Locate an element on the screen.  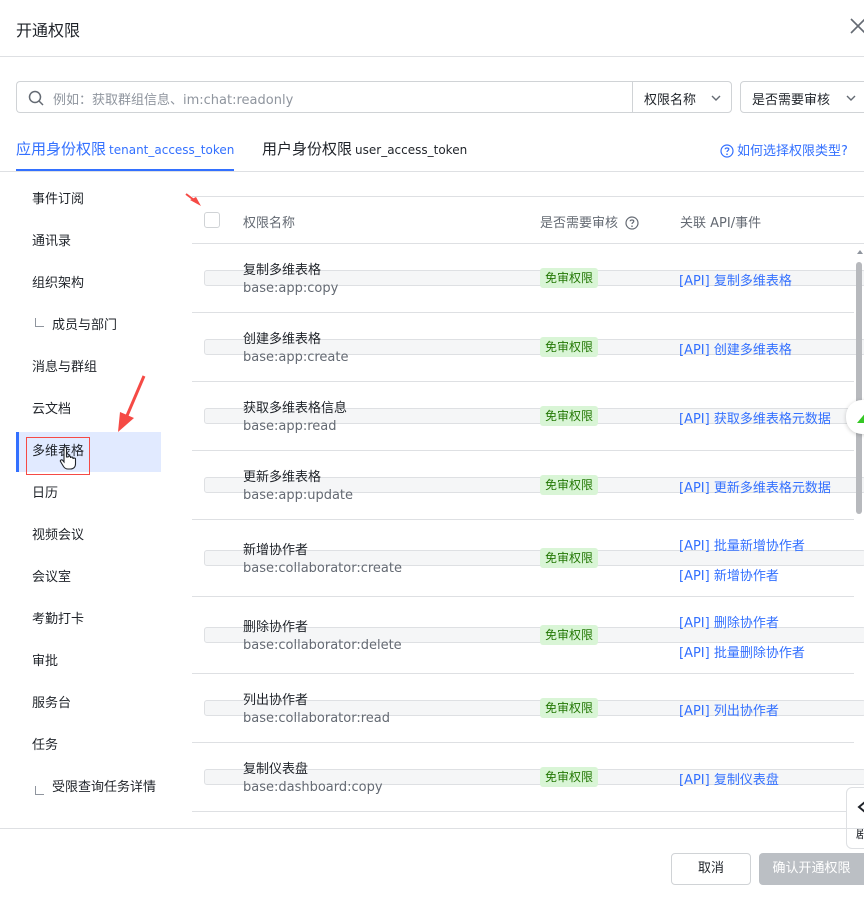
sidebar-item-label: 事件订阅 is located at coordinates (58, 199).